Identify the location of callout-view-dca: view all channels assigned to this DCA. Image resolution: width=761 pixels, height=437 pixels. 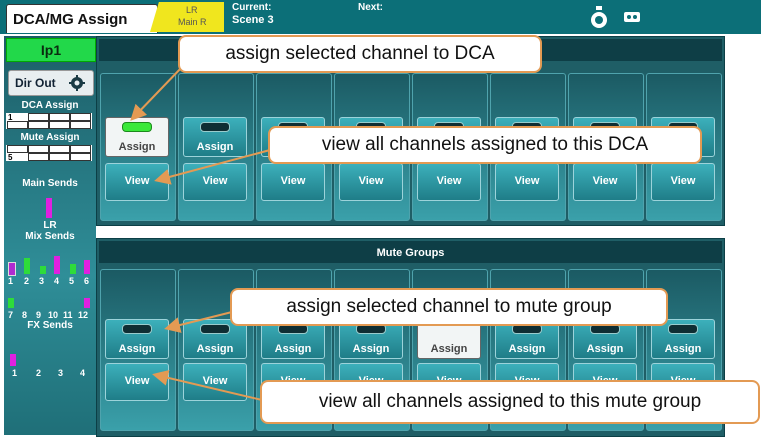
(485, 145).